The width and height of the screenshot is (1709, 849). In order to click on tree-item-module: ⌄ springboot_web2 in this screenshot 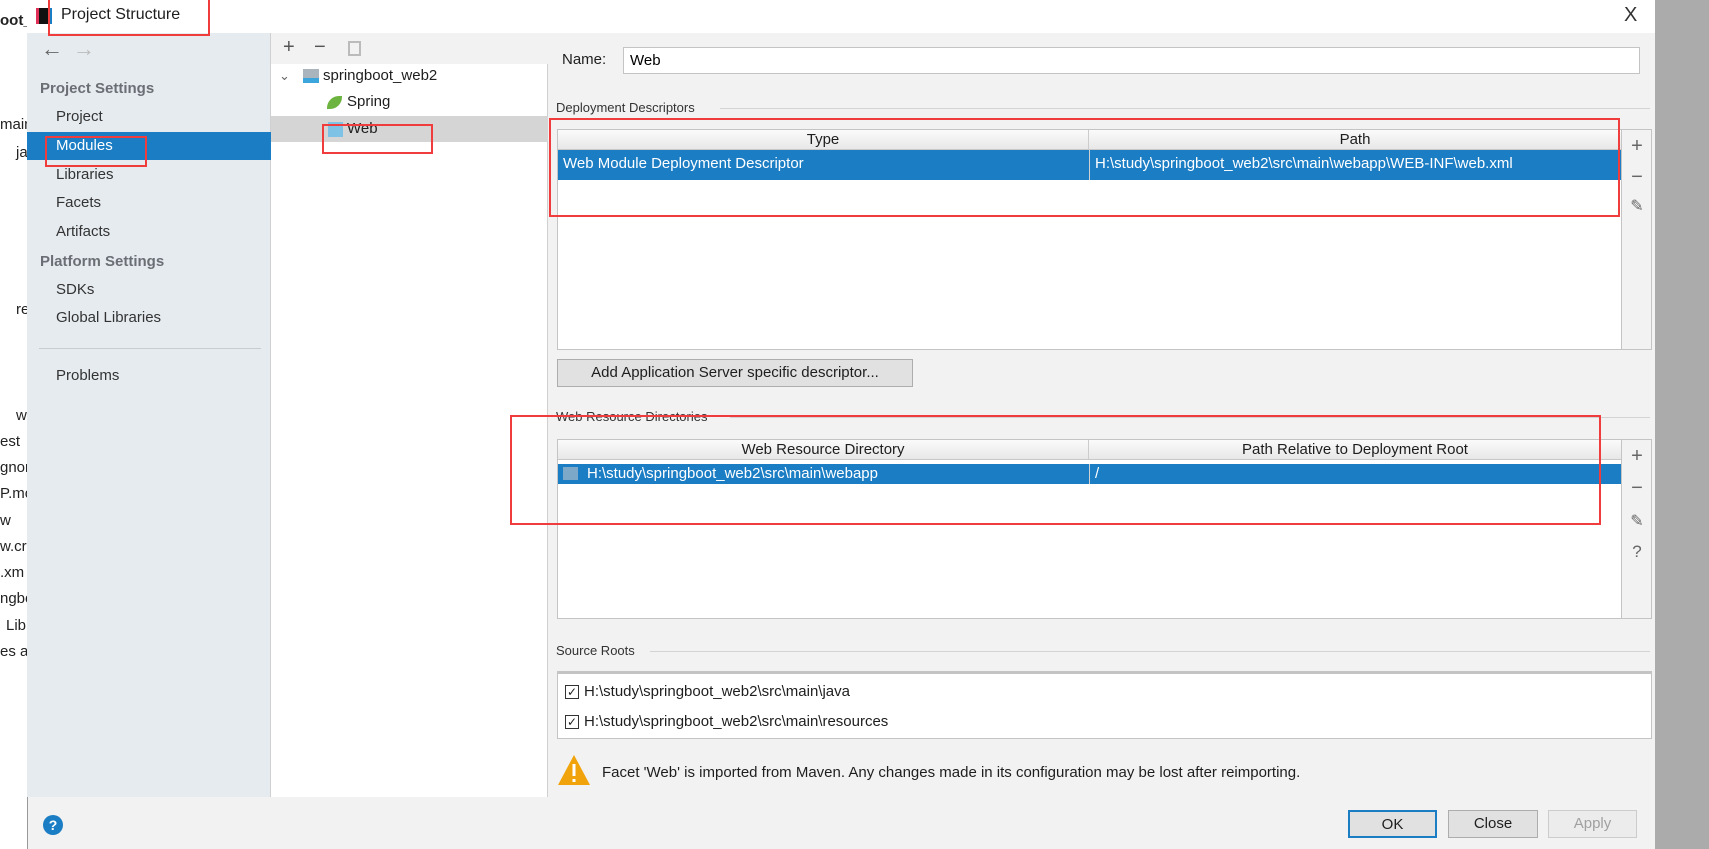, I will do `click(409, 76)`.